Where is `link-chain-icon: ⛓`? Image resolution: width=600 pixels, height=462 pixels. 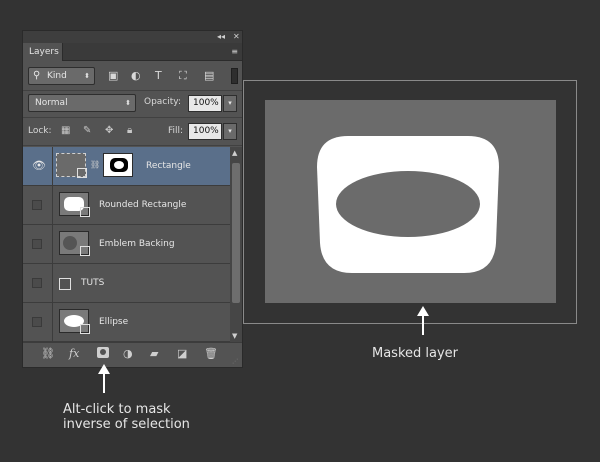 link-chain-icon: ⛓ is located at coordinates (95, 164).